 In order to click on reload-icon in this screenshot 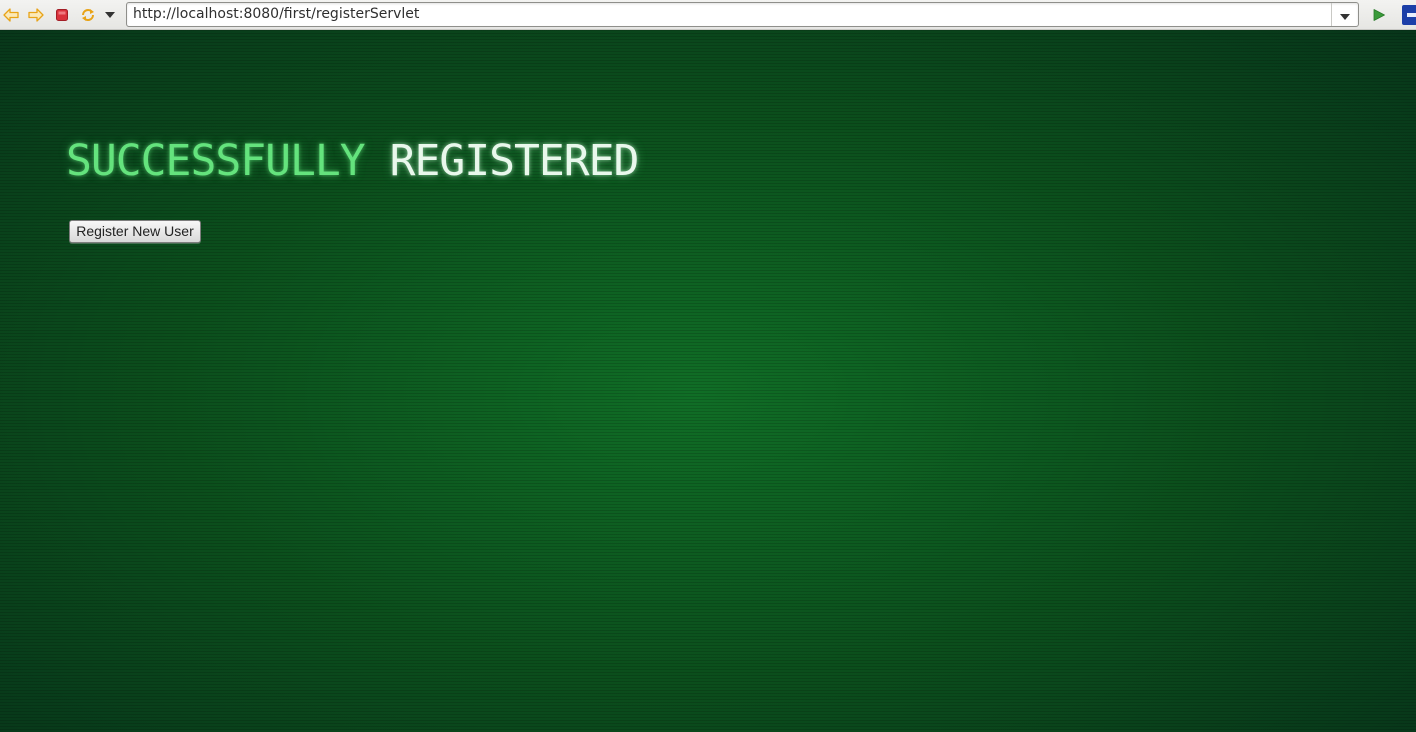, I will do `click(88, 15)`.